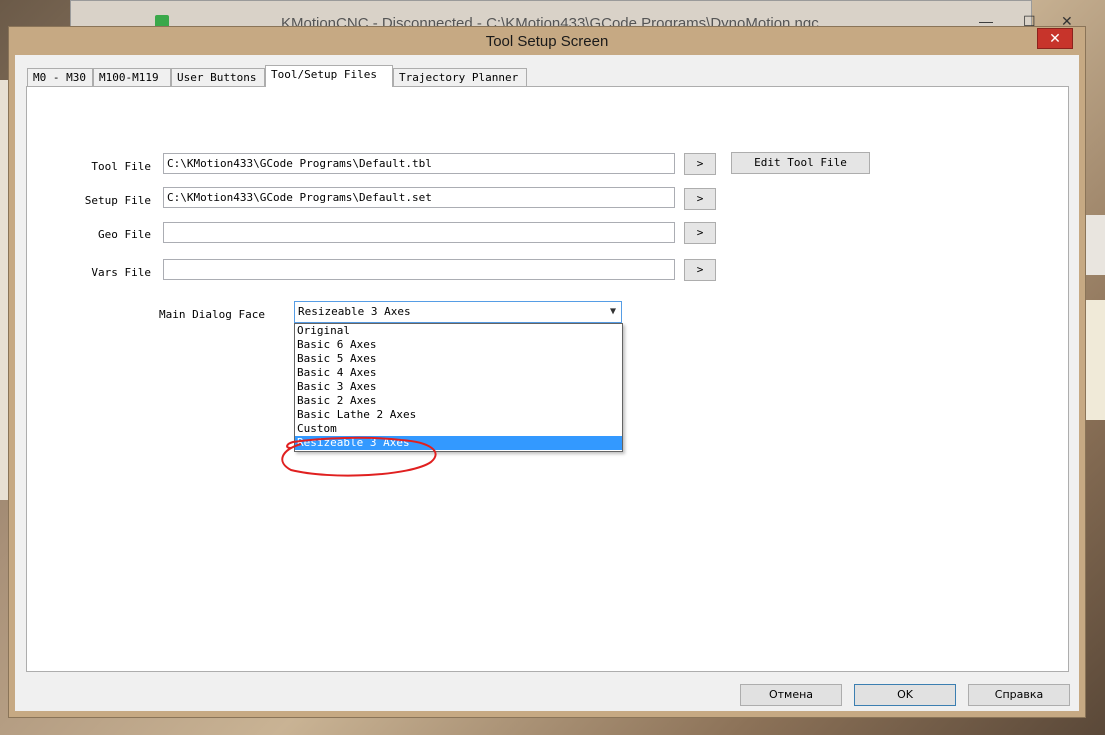 The height and width of the screenshot is (735, 1105). Describe the element at coordinates (212, 314) in the screenshot. I see `main-dialog-face-label: Main Dialog Face` at that location.